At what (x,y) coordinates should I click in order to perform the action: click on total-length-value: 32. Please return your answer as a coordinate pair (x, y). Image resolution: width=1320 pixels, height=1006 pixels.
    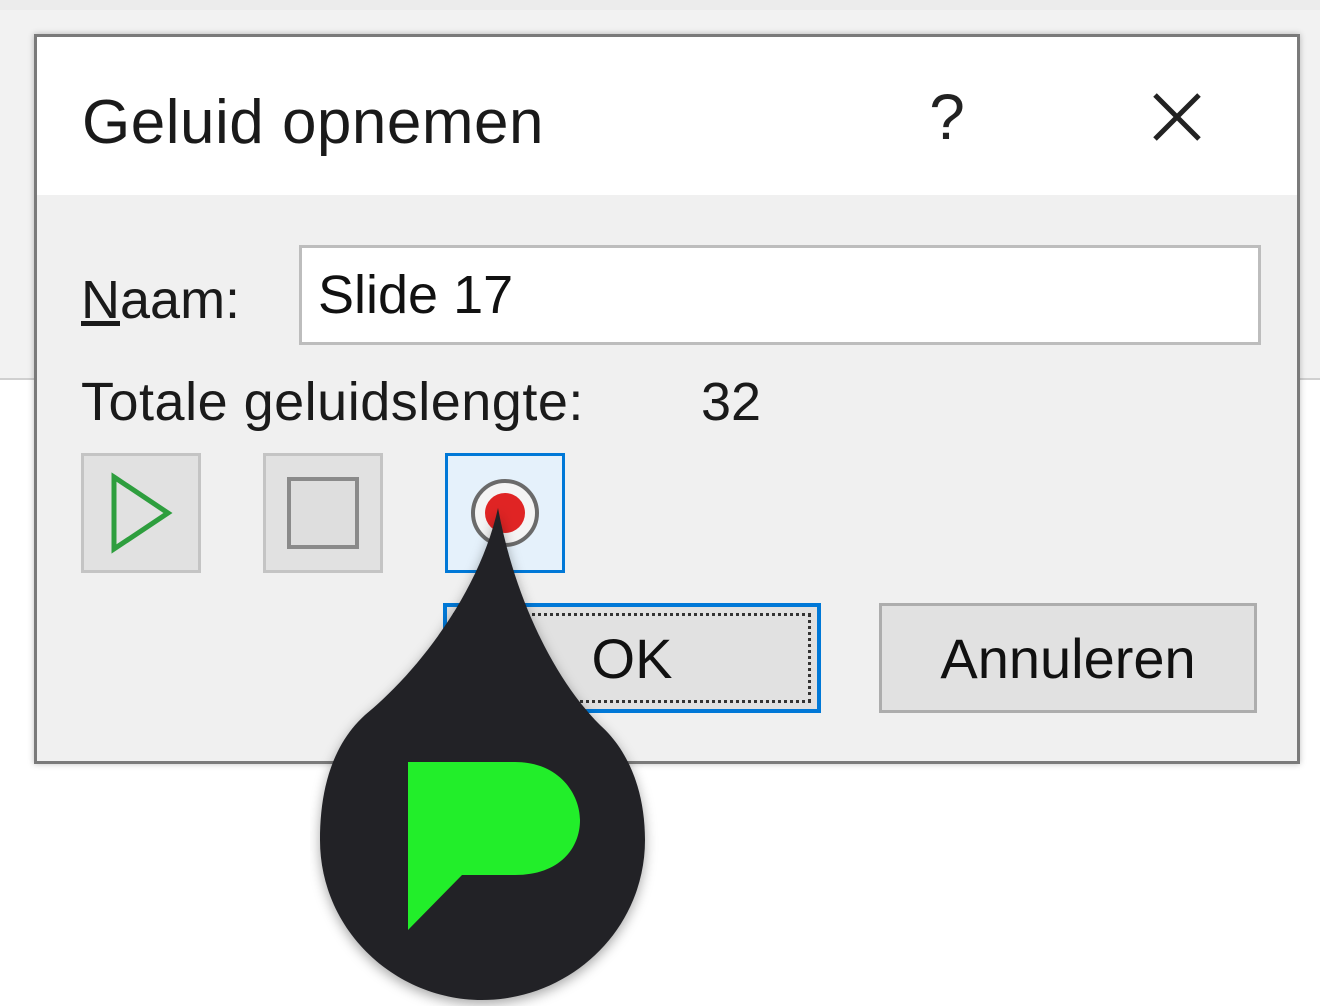
    Looking at the image, I should click on (731, 402).